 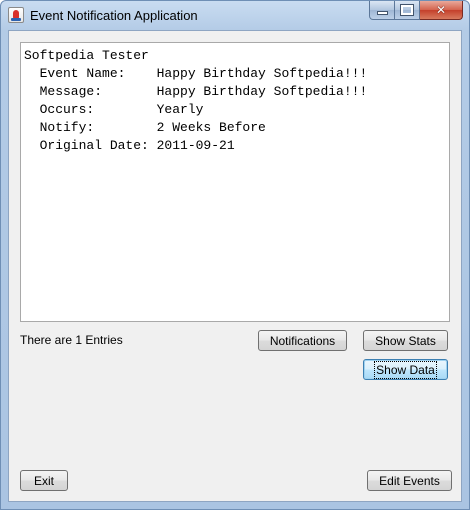 What do you see at coordinates (71, 340) in the screenshot?
I see `entries-count-label: There are 1 Entries` at bounding box center [71, 340].